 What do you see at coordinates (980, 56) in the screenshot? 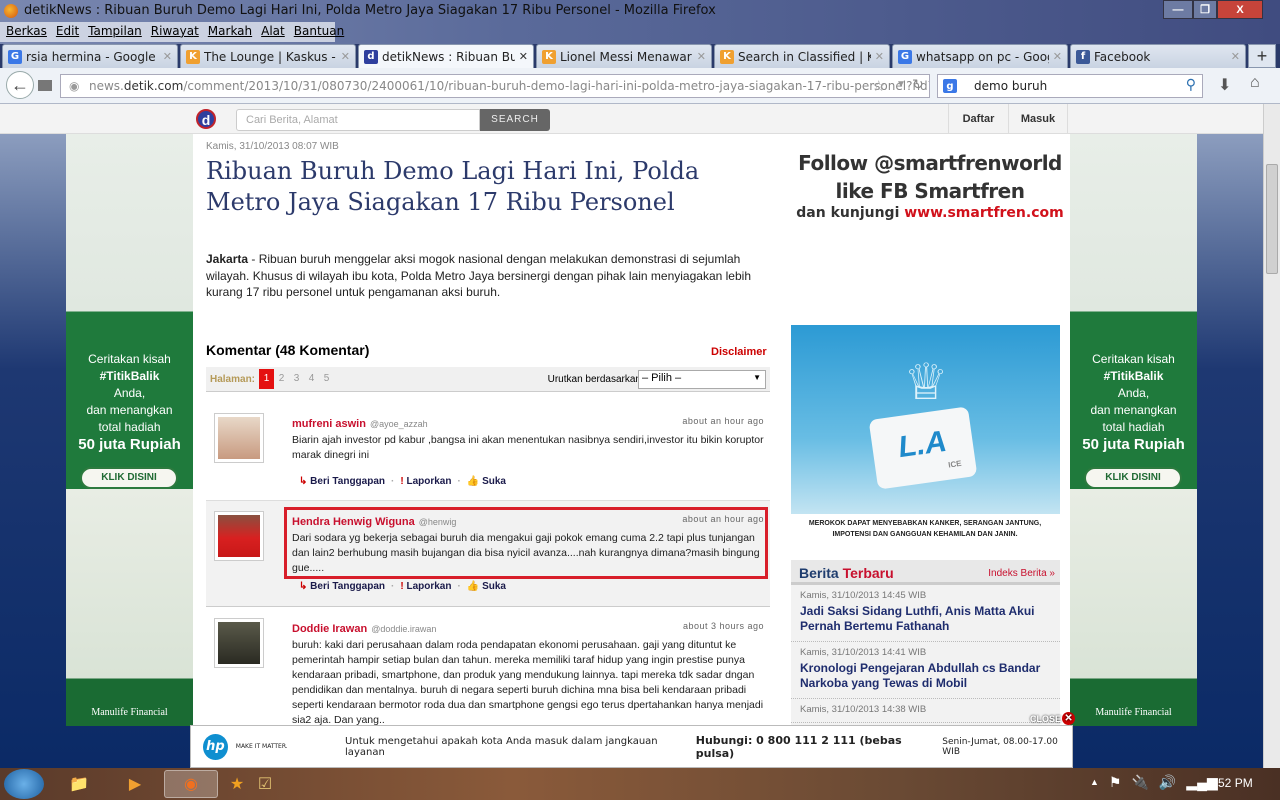
I see `tab-6: Gwhatsapp on pc - Goog... ✕` at bounding box center [980, 56].